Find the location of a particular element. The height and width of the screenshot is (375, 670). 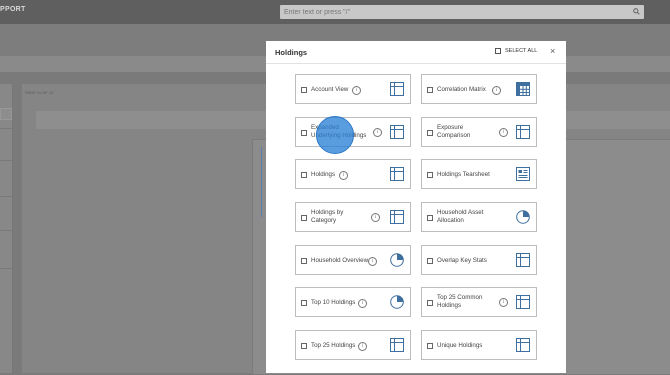

report-tile: Household Asset Allocation is located at coordinates (479, 217).